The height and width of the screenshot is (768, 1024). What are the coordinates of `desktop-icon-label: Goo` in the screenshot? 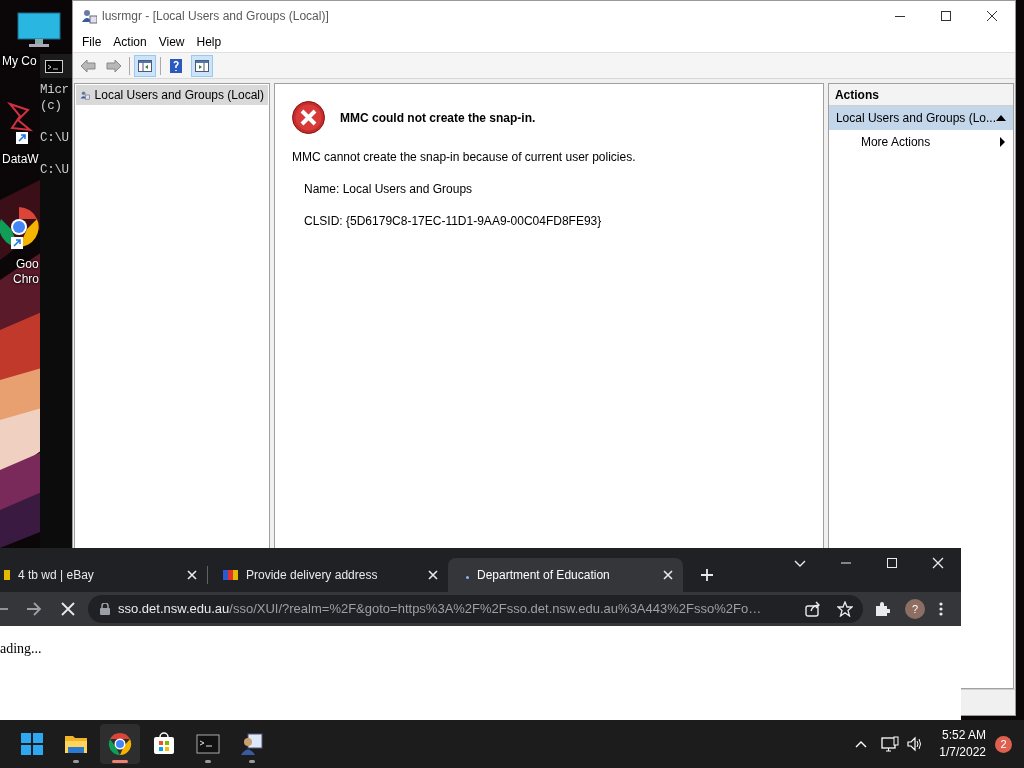 It's located at (27, 264).